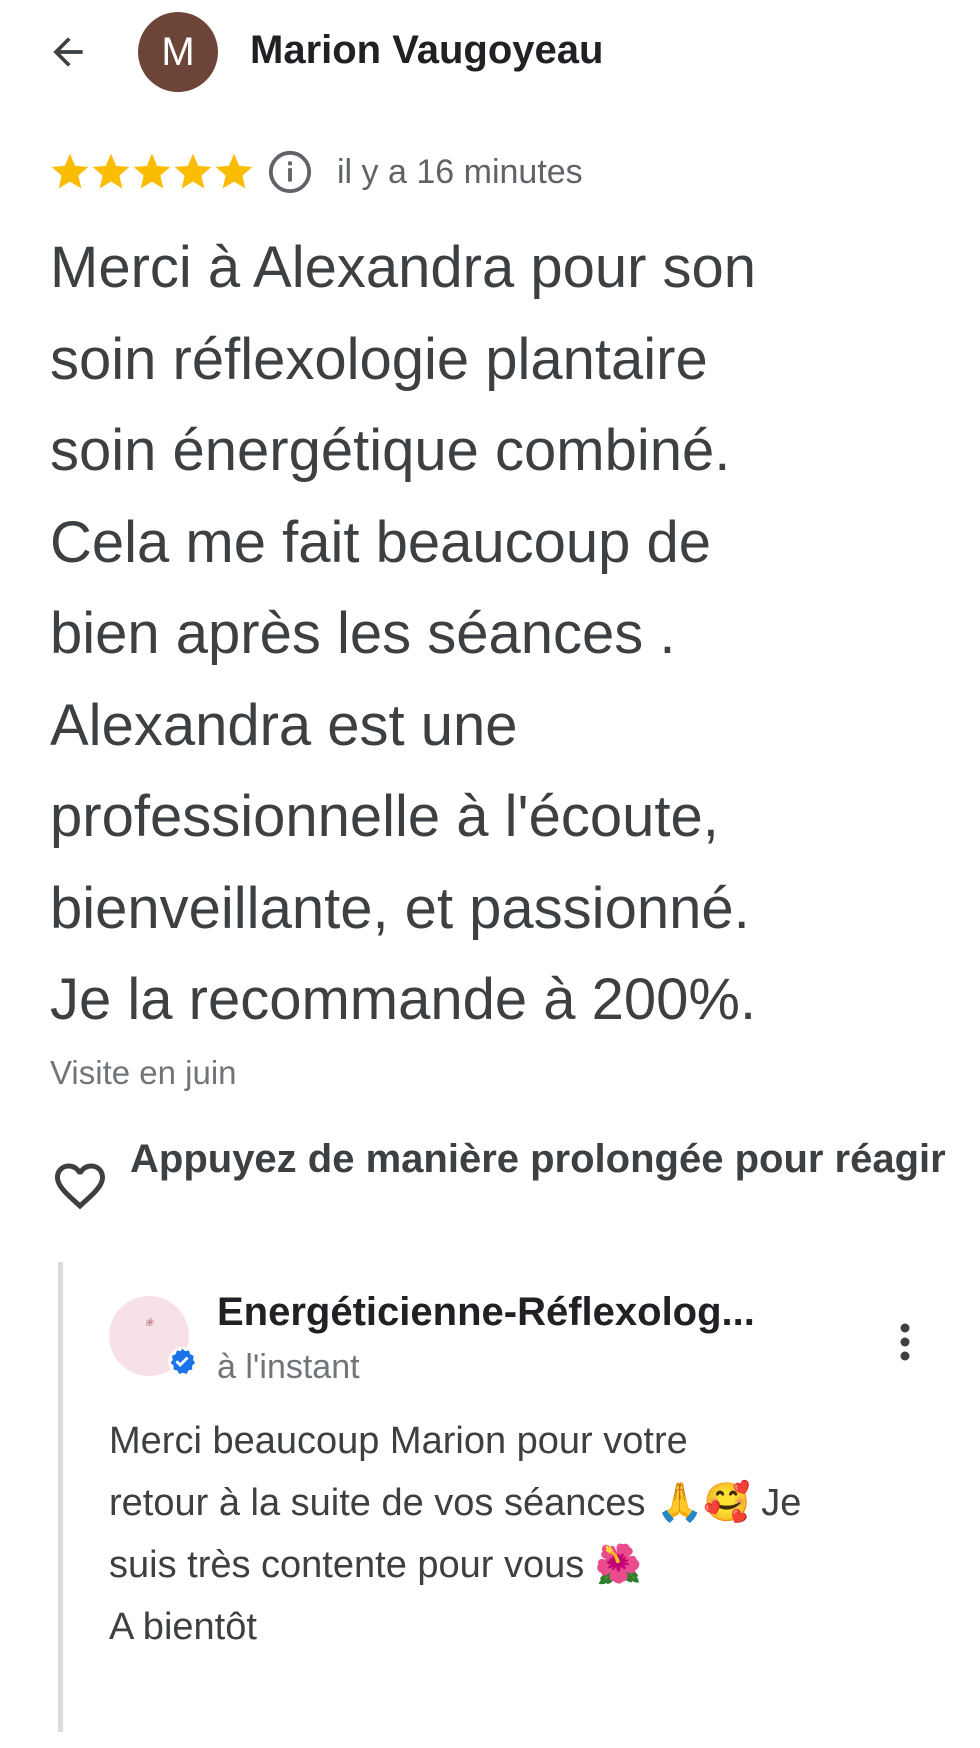 Image resolution: width=980 pixels, height=1748 pixels. Describe the element at coordinates (403, 267) in the screenshot. I see `review-text-line: Merci à Alexandra pour son` at that location.